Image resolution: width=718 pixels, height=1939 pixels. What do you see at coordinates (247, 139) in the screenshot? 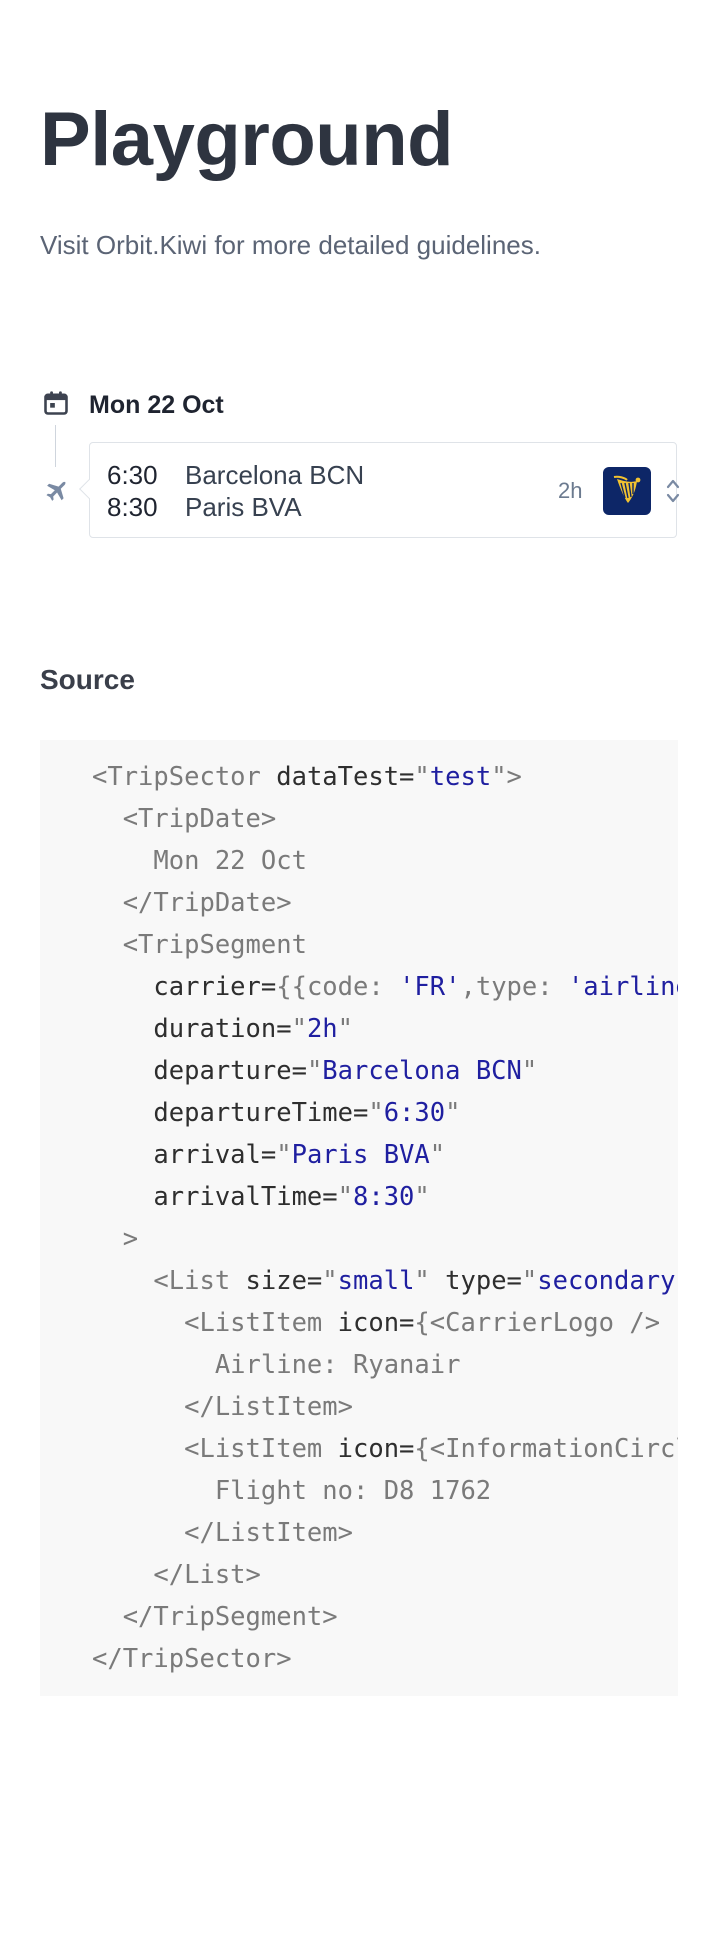
I see `page-title: Playground` at bounding box center [247, 139].